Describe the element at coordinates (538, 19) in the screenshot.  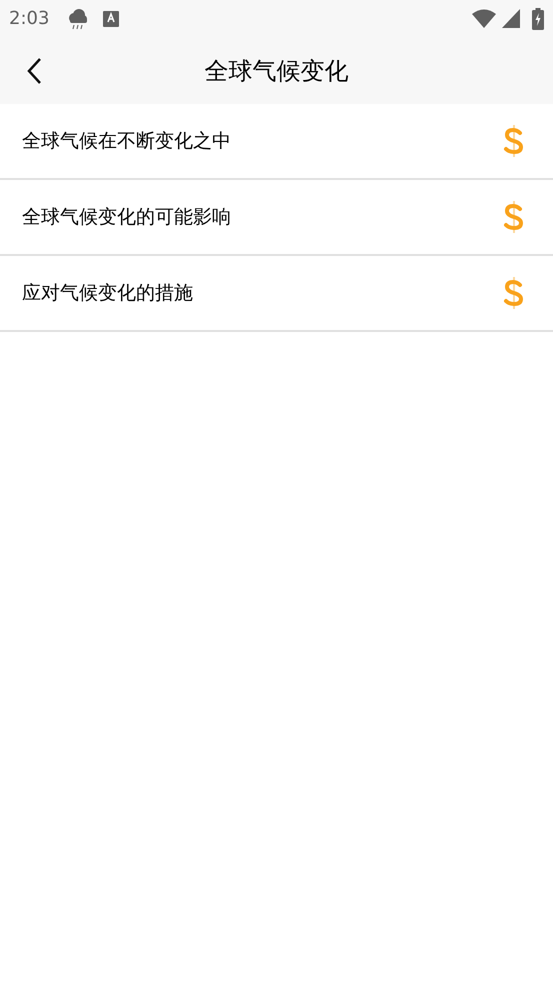
I see `battery-icon` at that location.